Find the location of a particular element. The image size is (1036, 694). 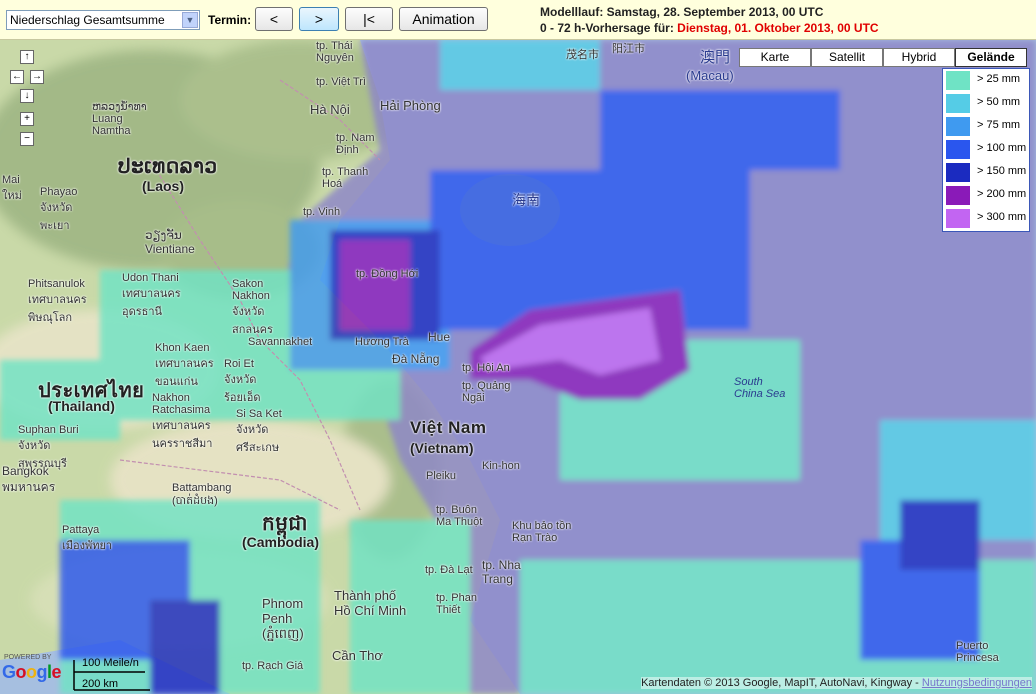

map-type-karte: Karte is located at coordinates (775, 57).